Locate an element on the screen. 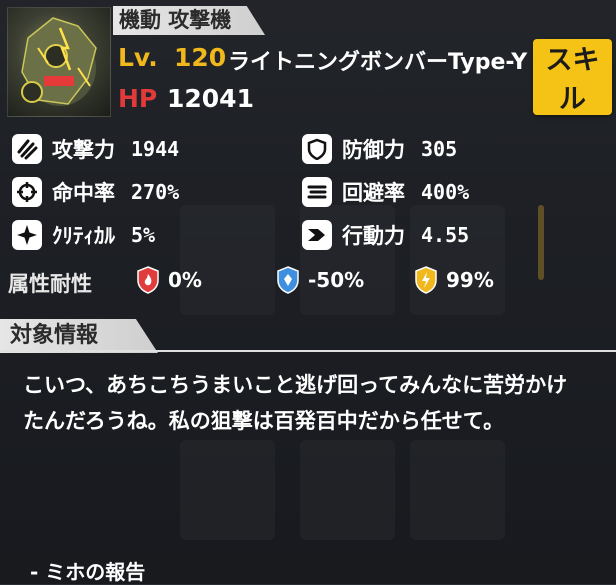  hp-value: 12041 is located at coordinates (210, 98).